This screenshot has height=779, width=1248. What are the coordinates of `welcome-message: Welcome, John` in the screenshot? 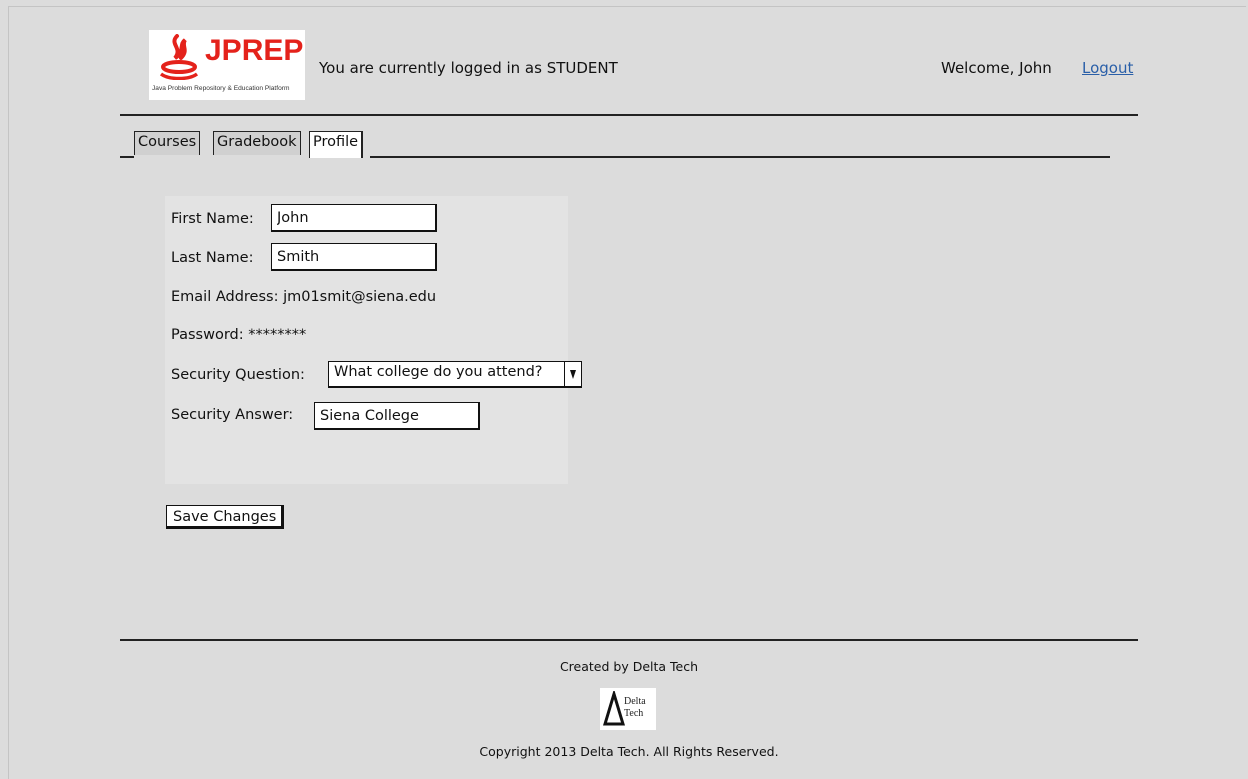 It's located at (996, 68).